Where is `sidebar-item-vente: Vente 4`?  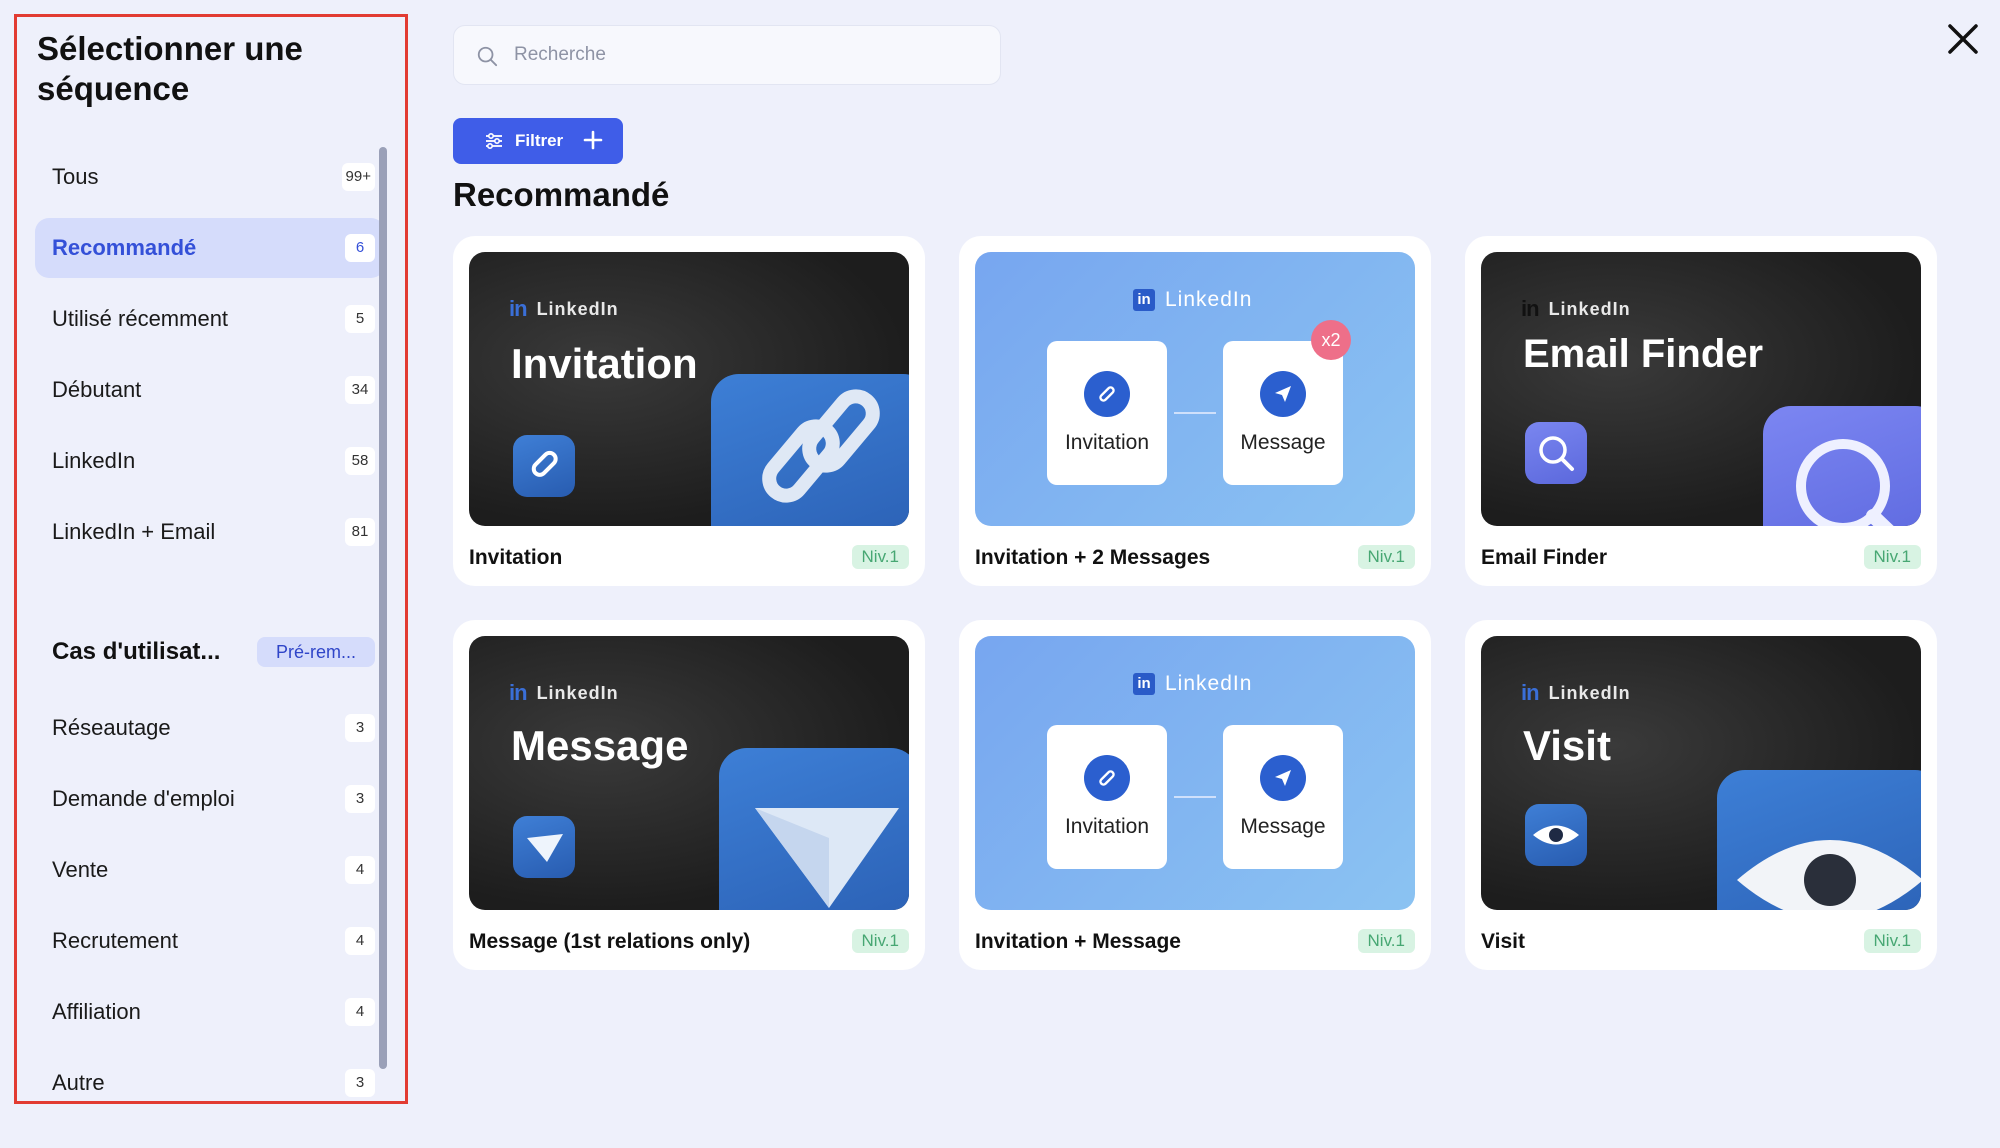 sidebar-item-vente: Vente 4 is located at coordinates (210, 870).